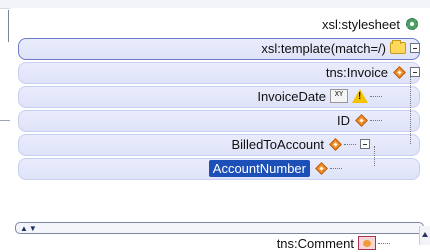 This screenshot has height=252, width=430. What do you see at coordinates (367, 243) in the screenshot?
I see `comment-icon` at bounding box center [367, 243].